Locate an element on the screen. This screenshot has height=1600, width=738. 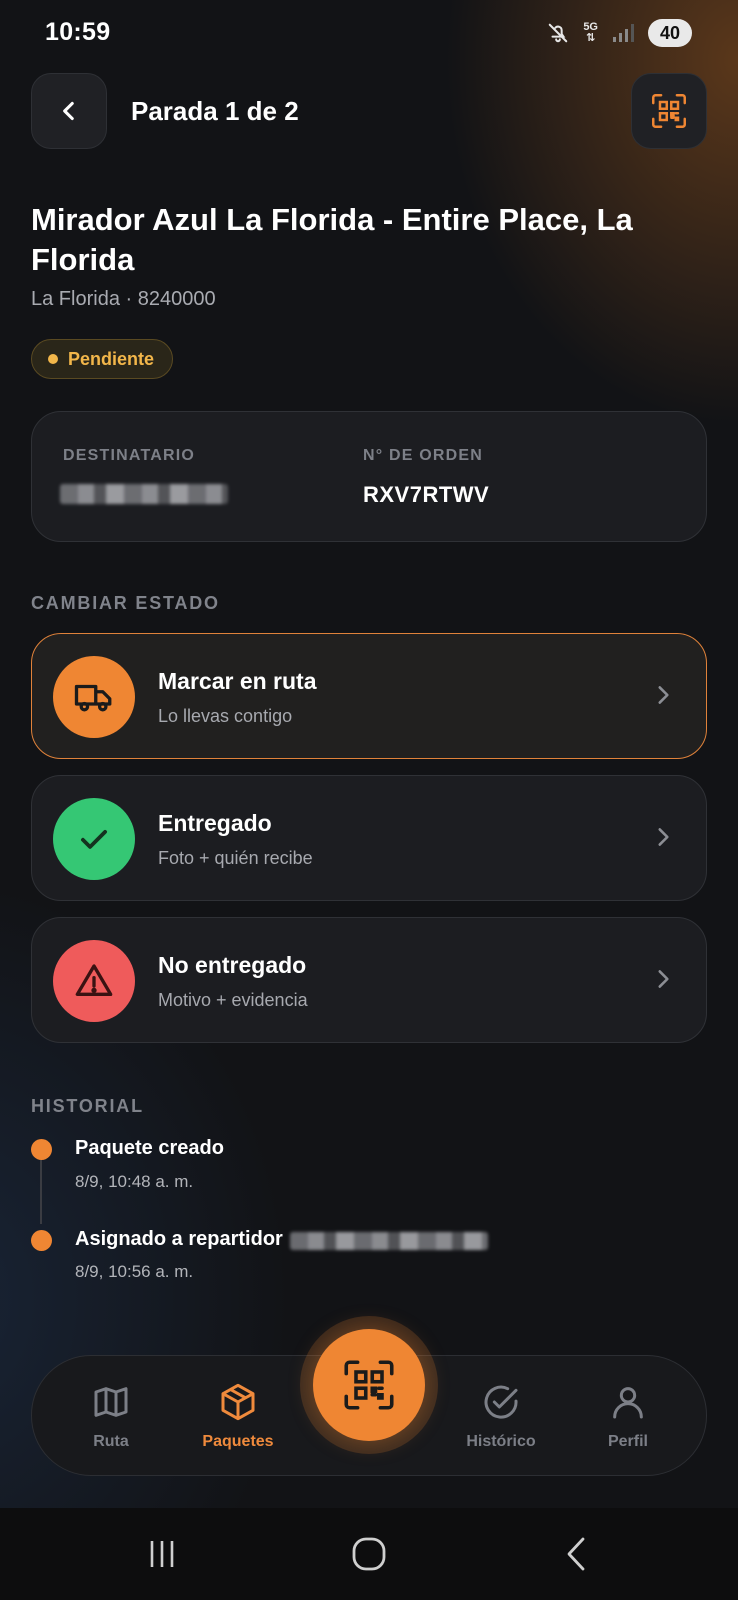
status-badge: Pendiente is located at coordinates (102, 359).